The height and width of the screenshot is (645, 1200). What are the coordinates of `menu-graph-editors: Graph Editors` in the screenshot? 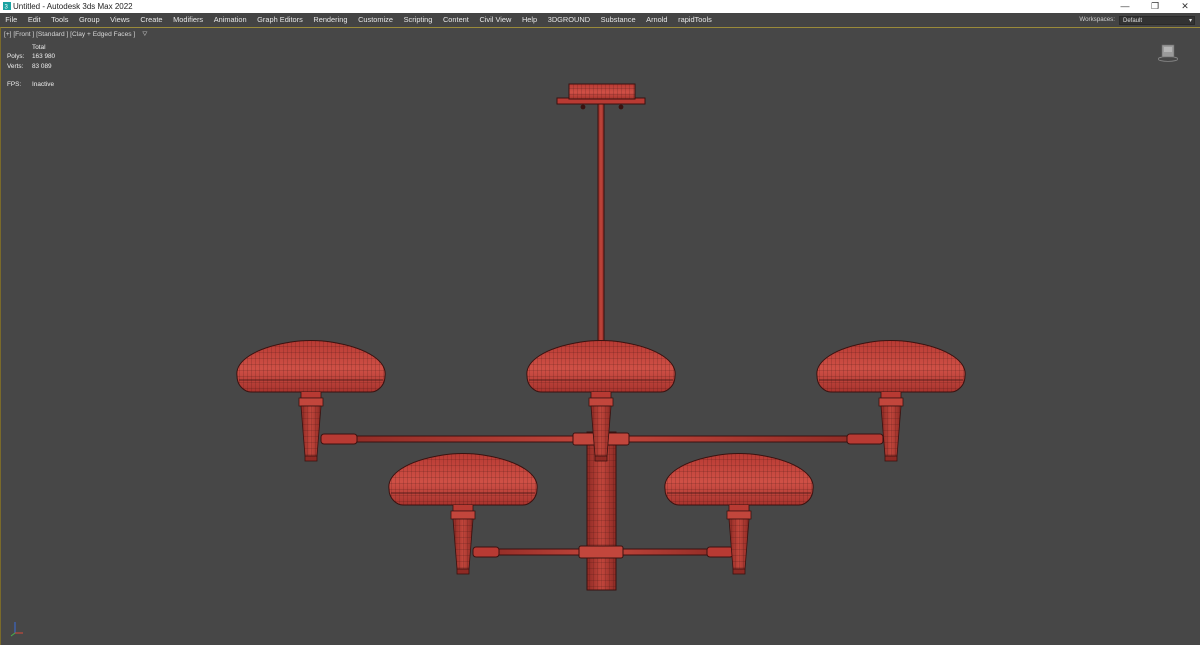 It's located at (280, 20).